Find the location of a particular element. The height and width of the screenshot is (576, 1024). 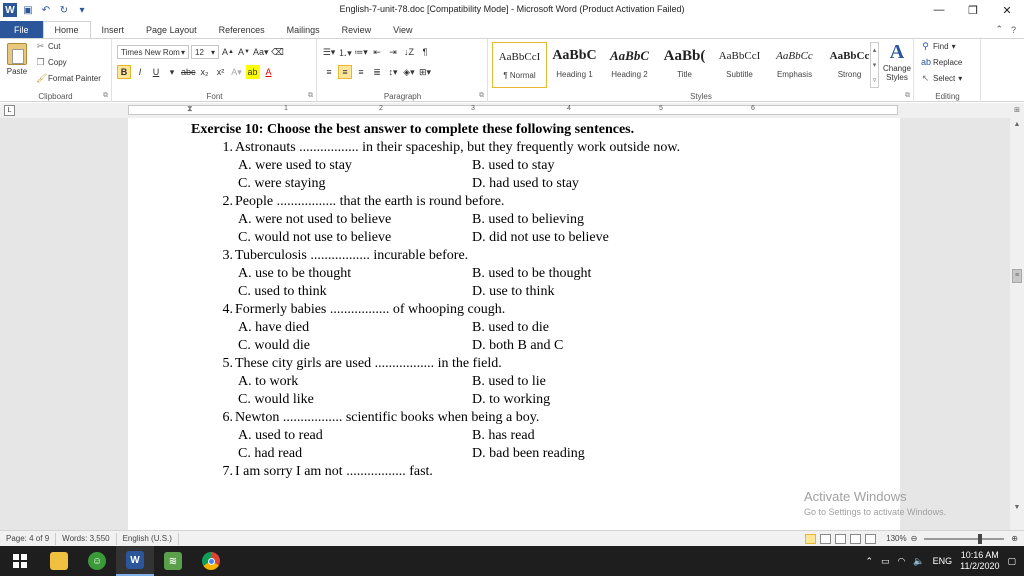

language-indicator: English (U.S.) is located at coordinates (148, 538).